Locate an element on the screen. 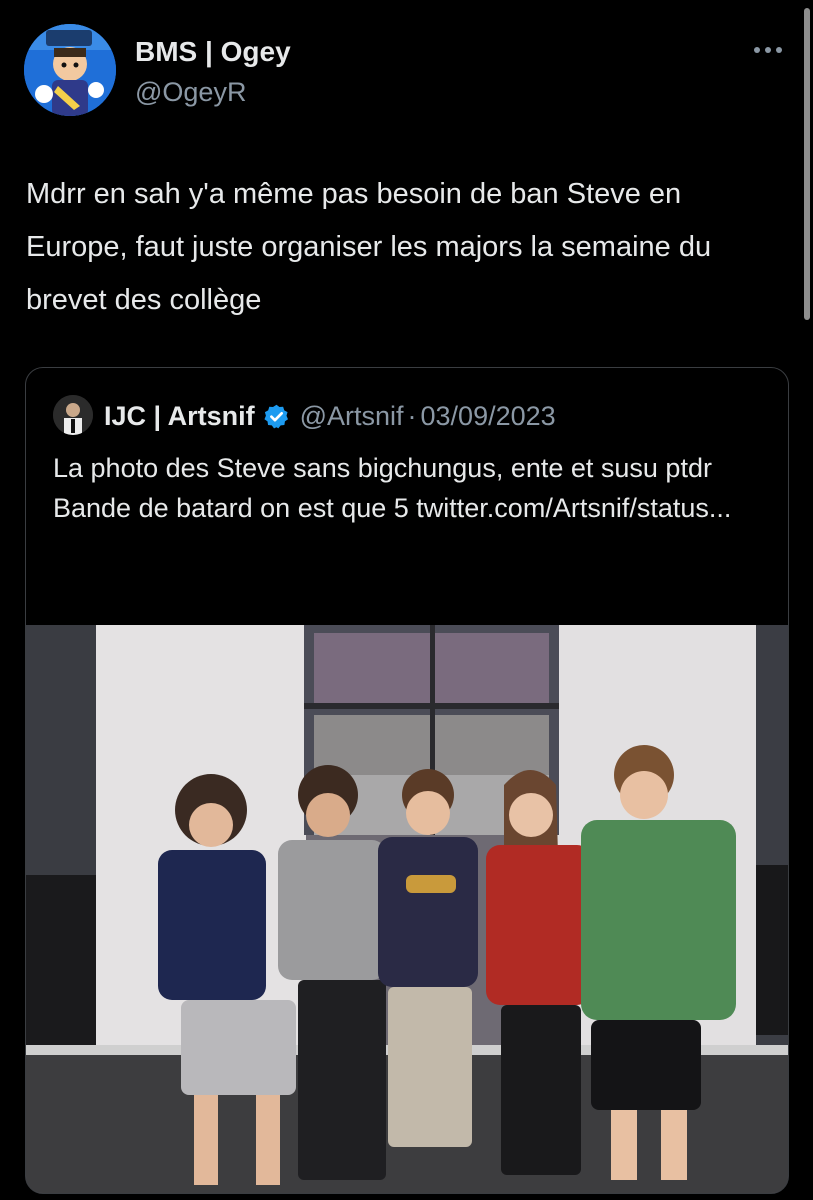 The width and height of the screenshot is (813, 1200). quoted-display-name: IJC | Artsnif is located at coordinates (179, 416).